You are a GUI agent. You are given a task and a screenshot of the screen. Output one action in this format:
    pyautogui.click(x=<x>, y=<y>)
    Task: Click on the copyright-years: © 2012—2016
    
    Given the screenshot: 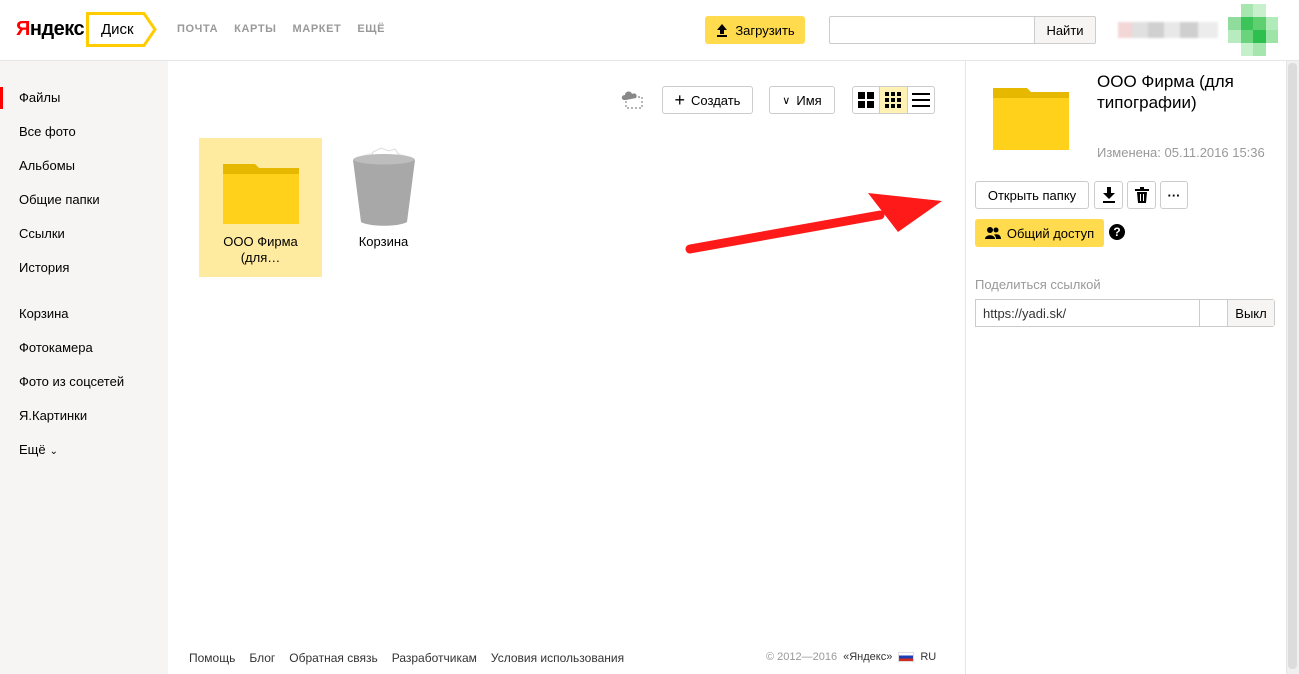 What is the action you would take?
    pyautogui.click(x=802, y=657)
    